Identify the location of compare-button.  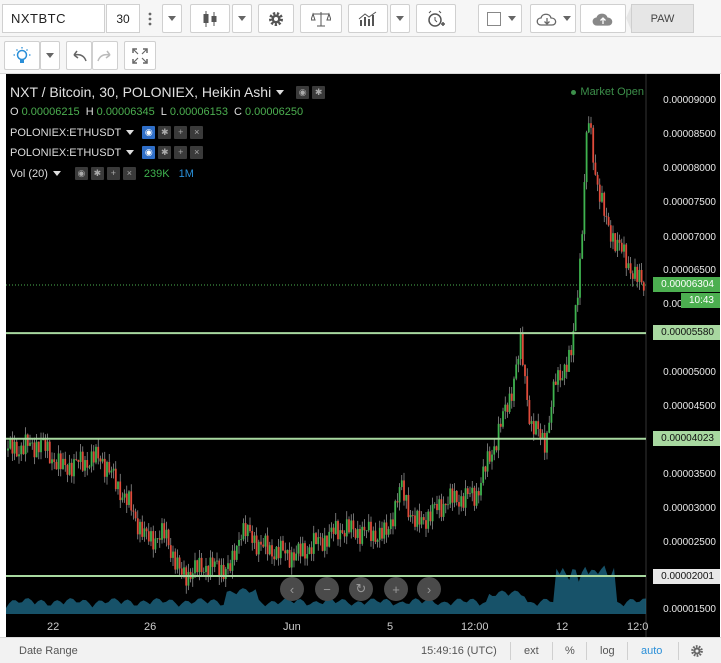
(321, 18).